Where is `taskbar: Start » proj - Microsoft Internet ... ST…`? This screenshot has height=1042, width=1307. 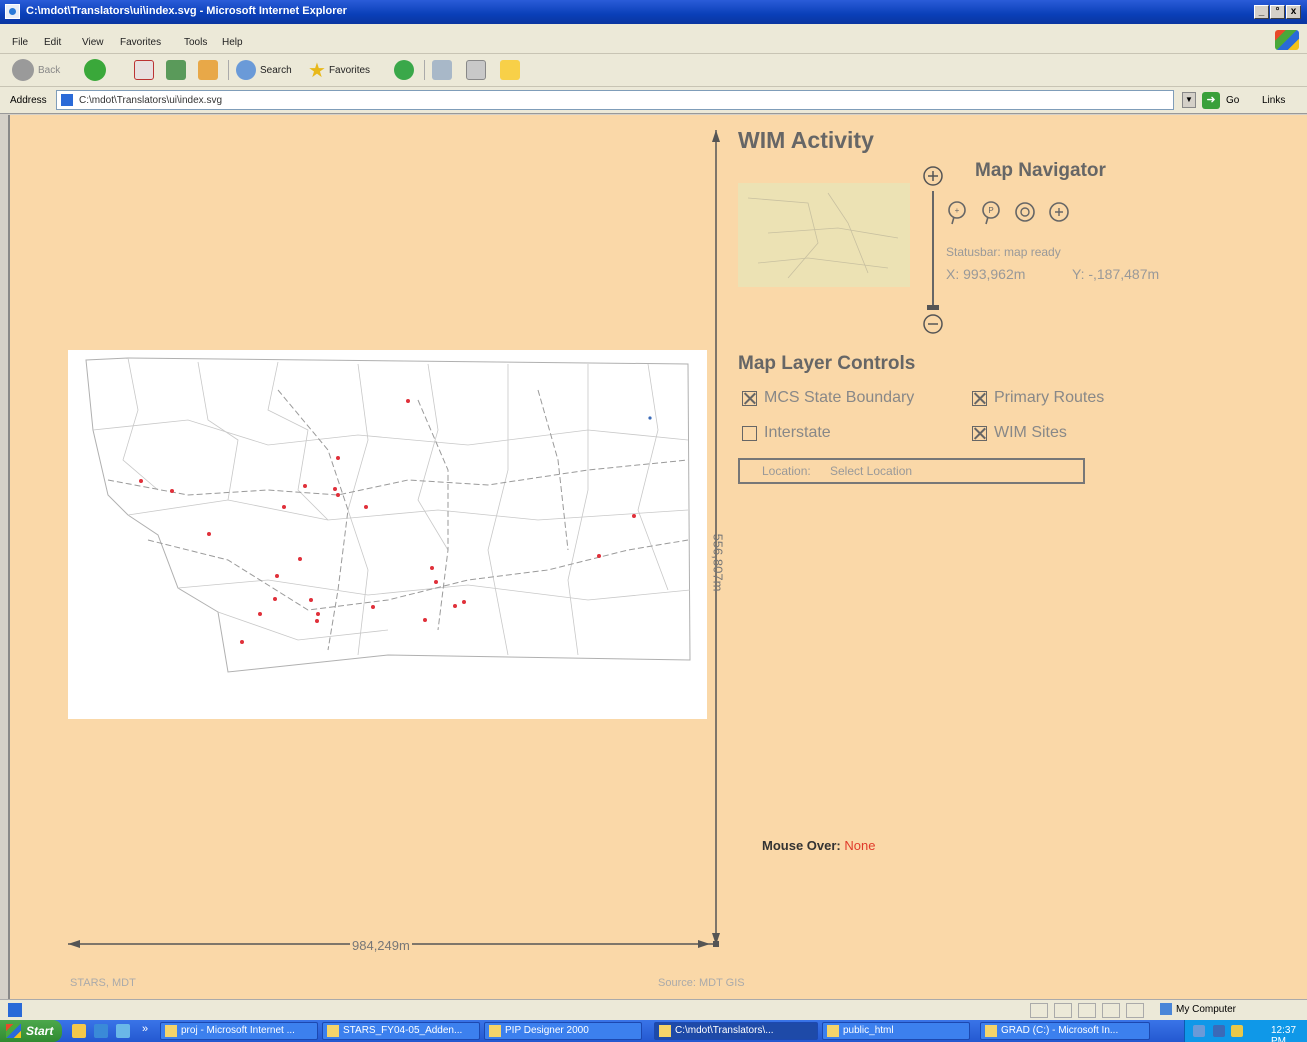
taskbar: Start » proj - Microsoft Internet ... ST… is located at coordinates (653, 1031).